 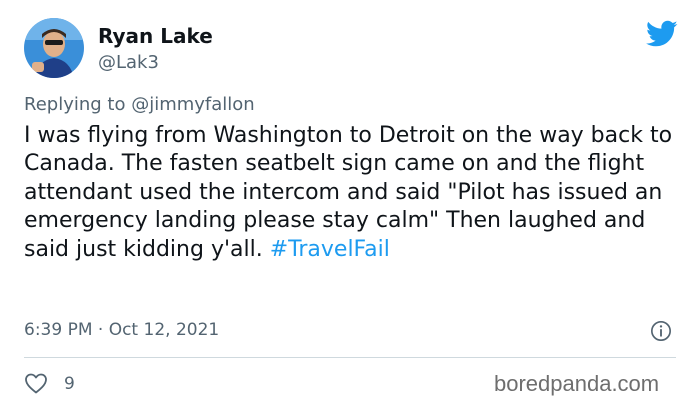 What do you see at coordinates (69, 384) in the screenshot?
I see `like-count: 9` at bounding box center [69, 384].